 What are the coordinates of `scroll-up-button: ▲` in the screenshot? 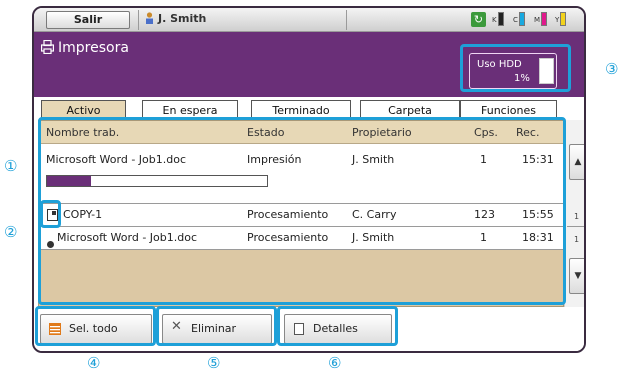 It's located at (576, 162).